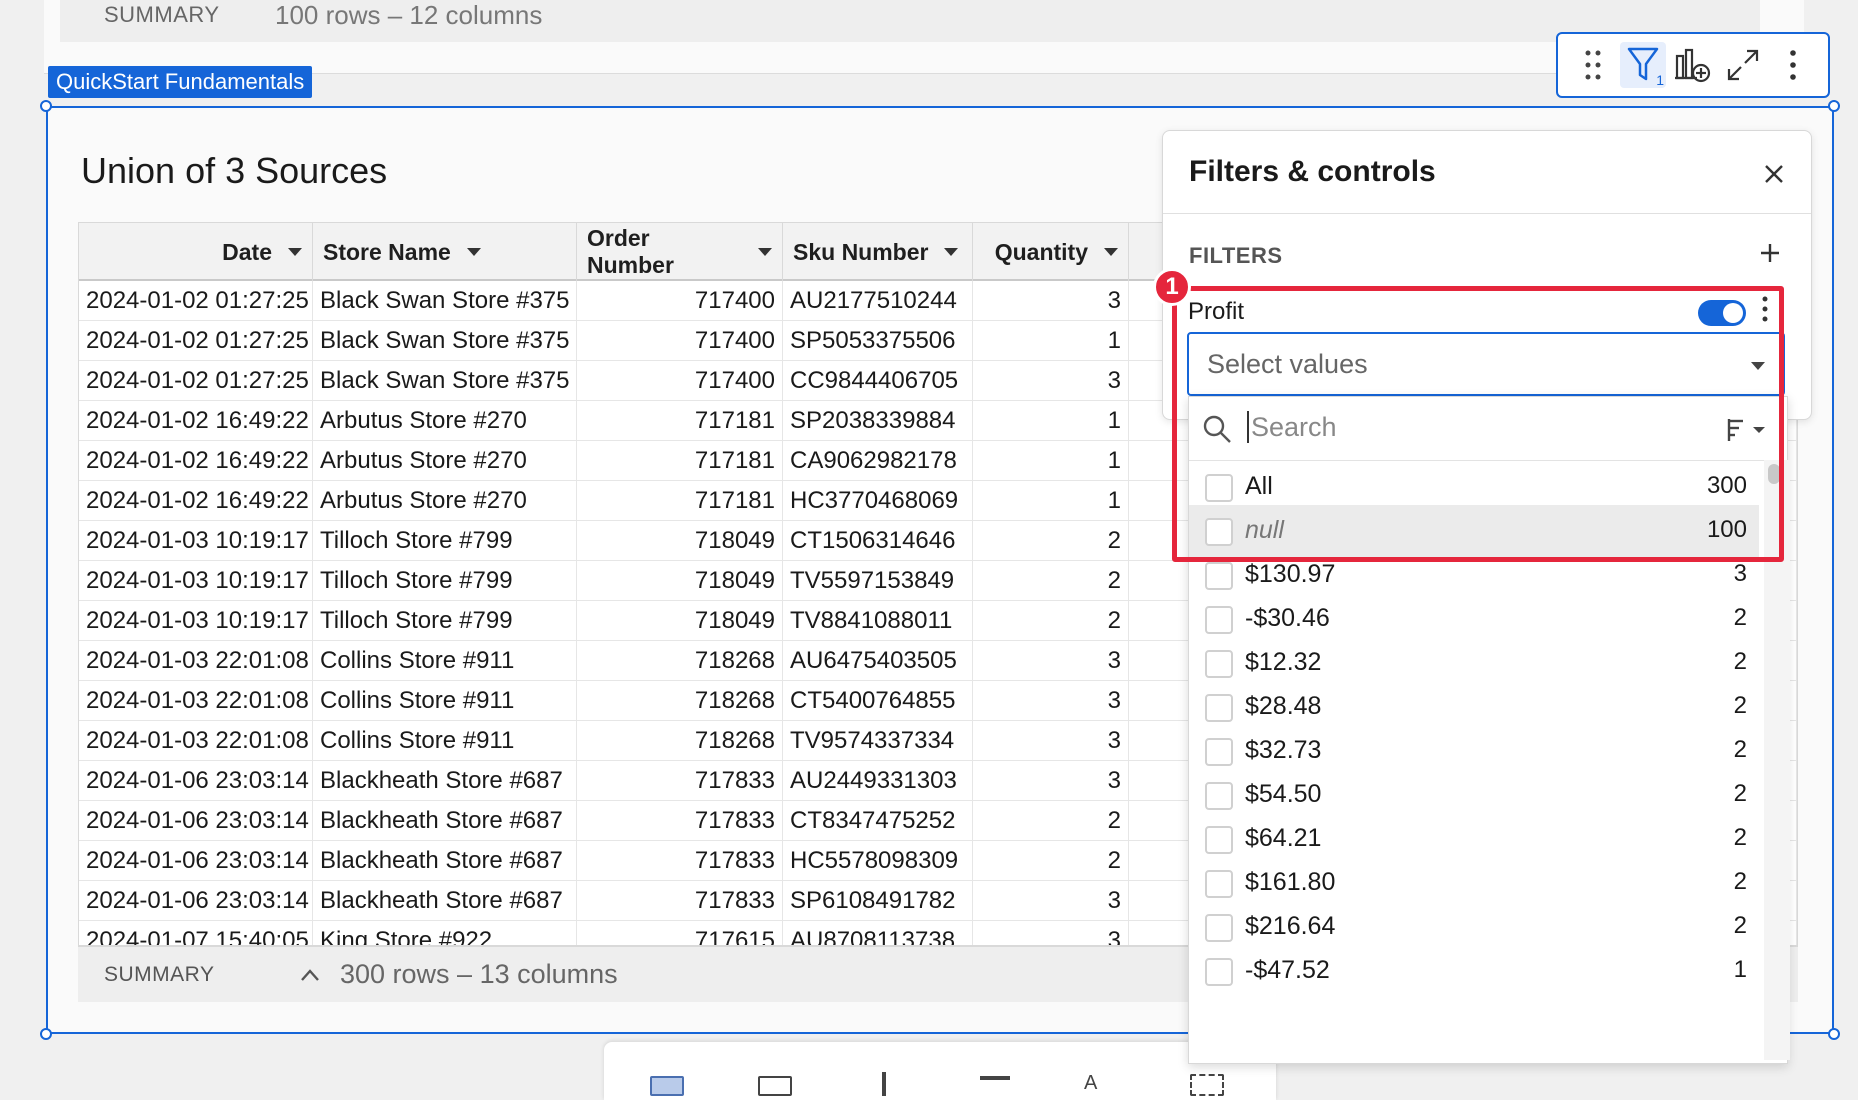 This screenshot has height=1100, width=1858. Describe the element at coordinates (445, 252) in the screenshot. I see `column-header-store-name: Store Name` at that location.